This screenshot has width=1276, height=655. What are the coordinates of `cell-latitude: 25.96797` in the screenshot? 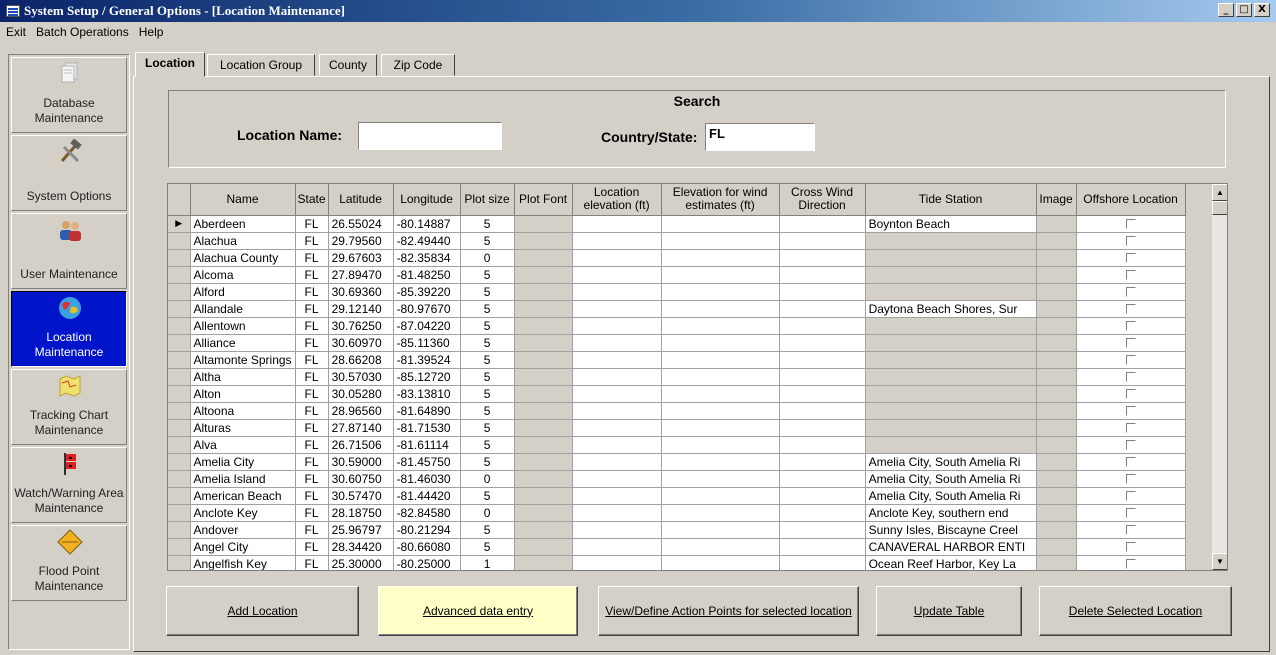 It's located at (361, 530).